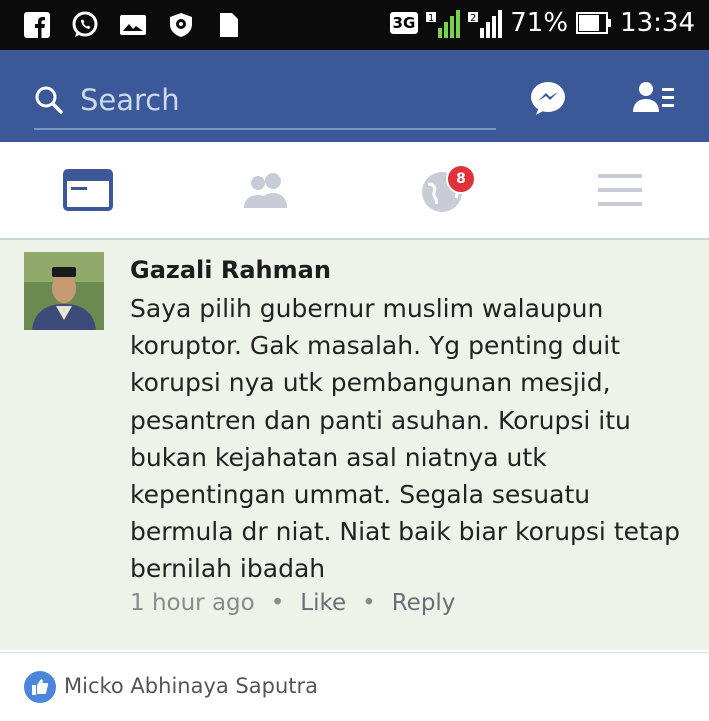 The width and height of the screenshot is (709, 721). Describe the element at coordinates (375, 346) in the screenshot. I see `comment-line: koruptor. Gak masalah. Yg penting duit` at that location.